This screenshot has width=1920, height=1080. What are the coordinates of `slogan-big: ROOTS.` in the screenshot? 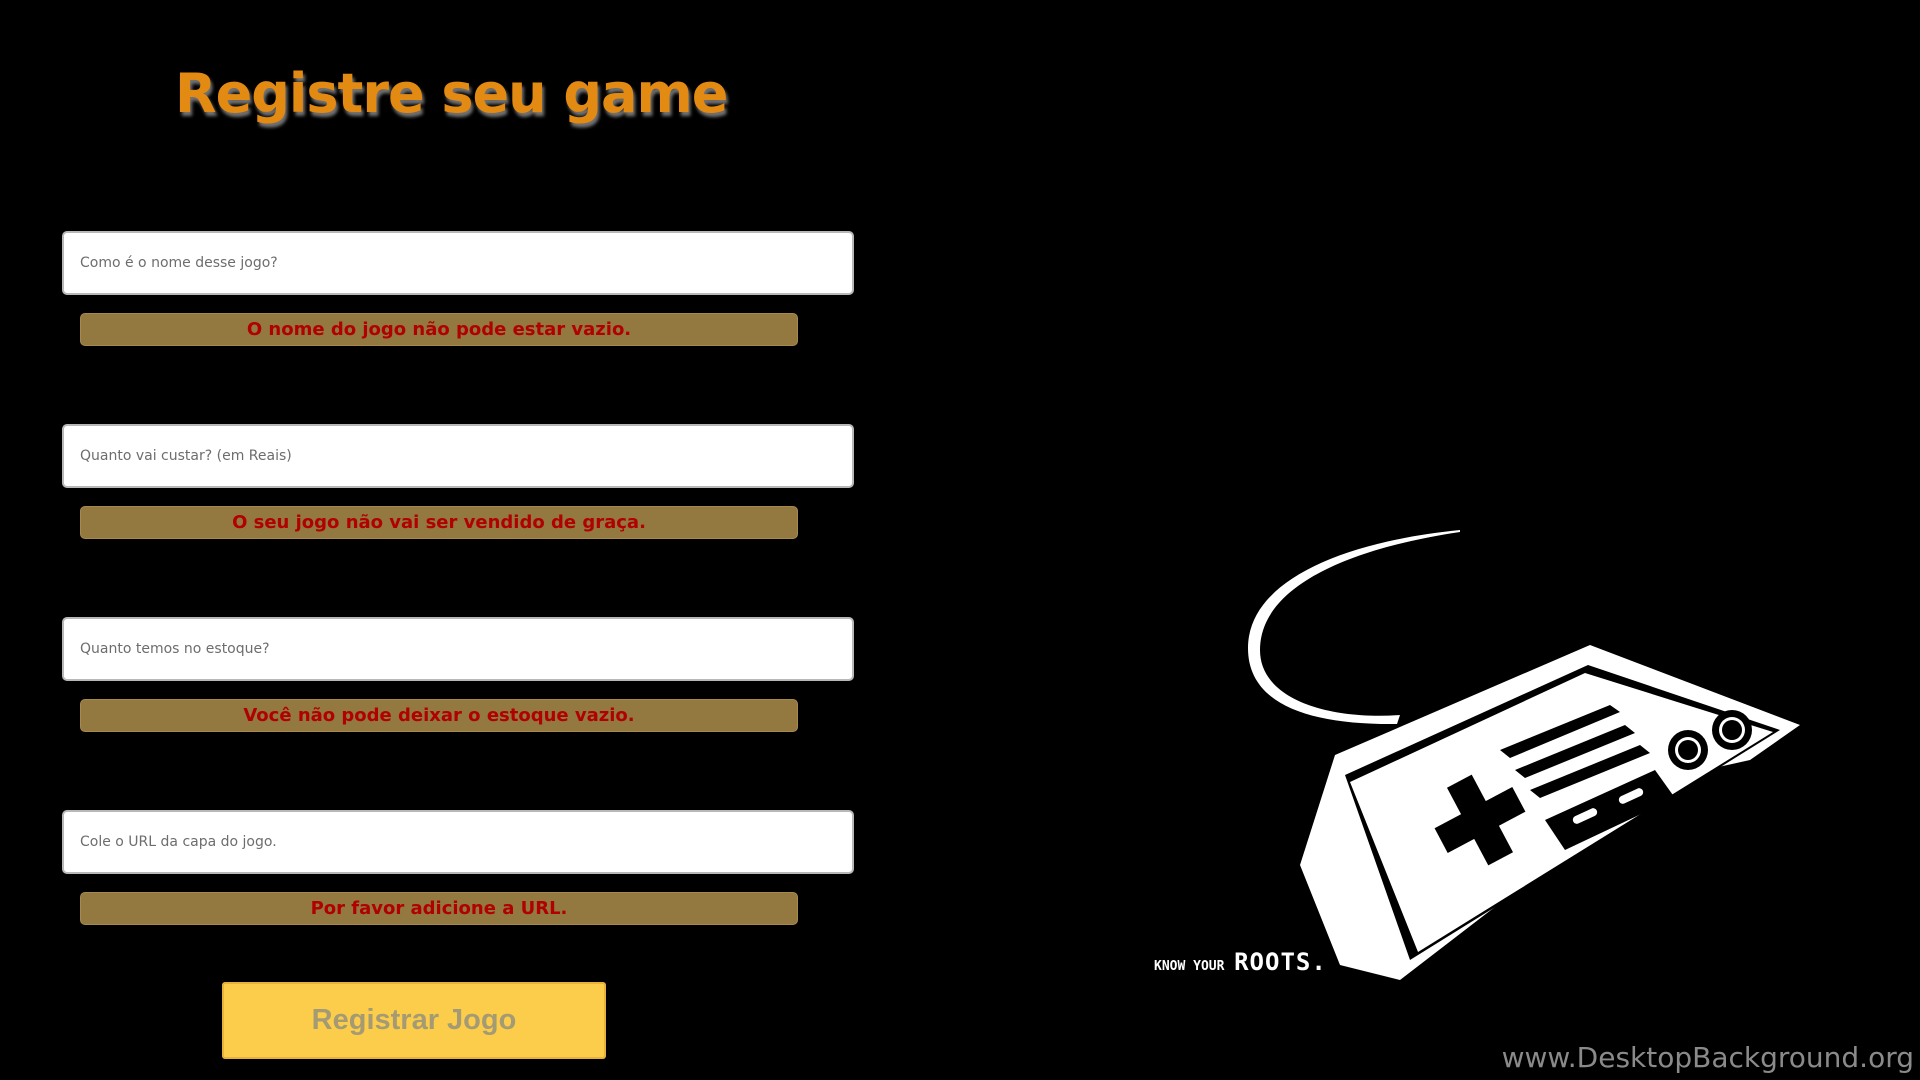 It's located at (1280, 962).